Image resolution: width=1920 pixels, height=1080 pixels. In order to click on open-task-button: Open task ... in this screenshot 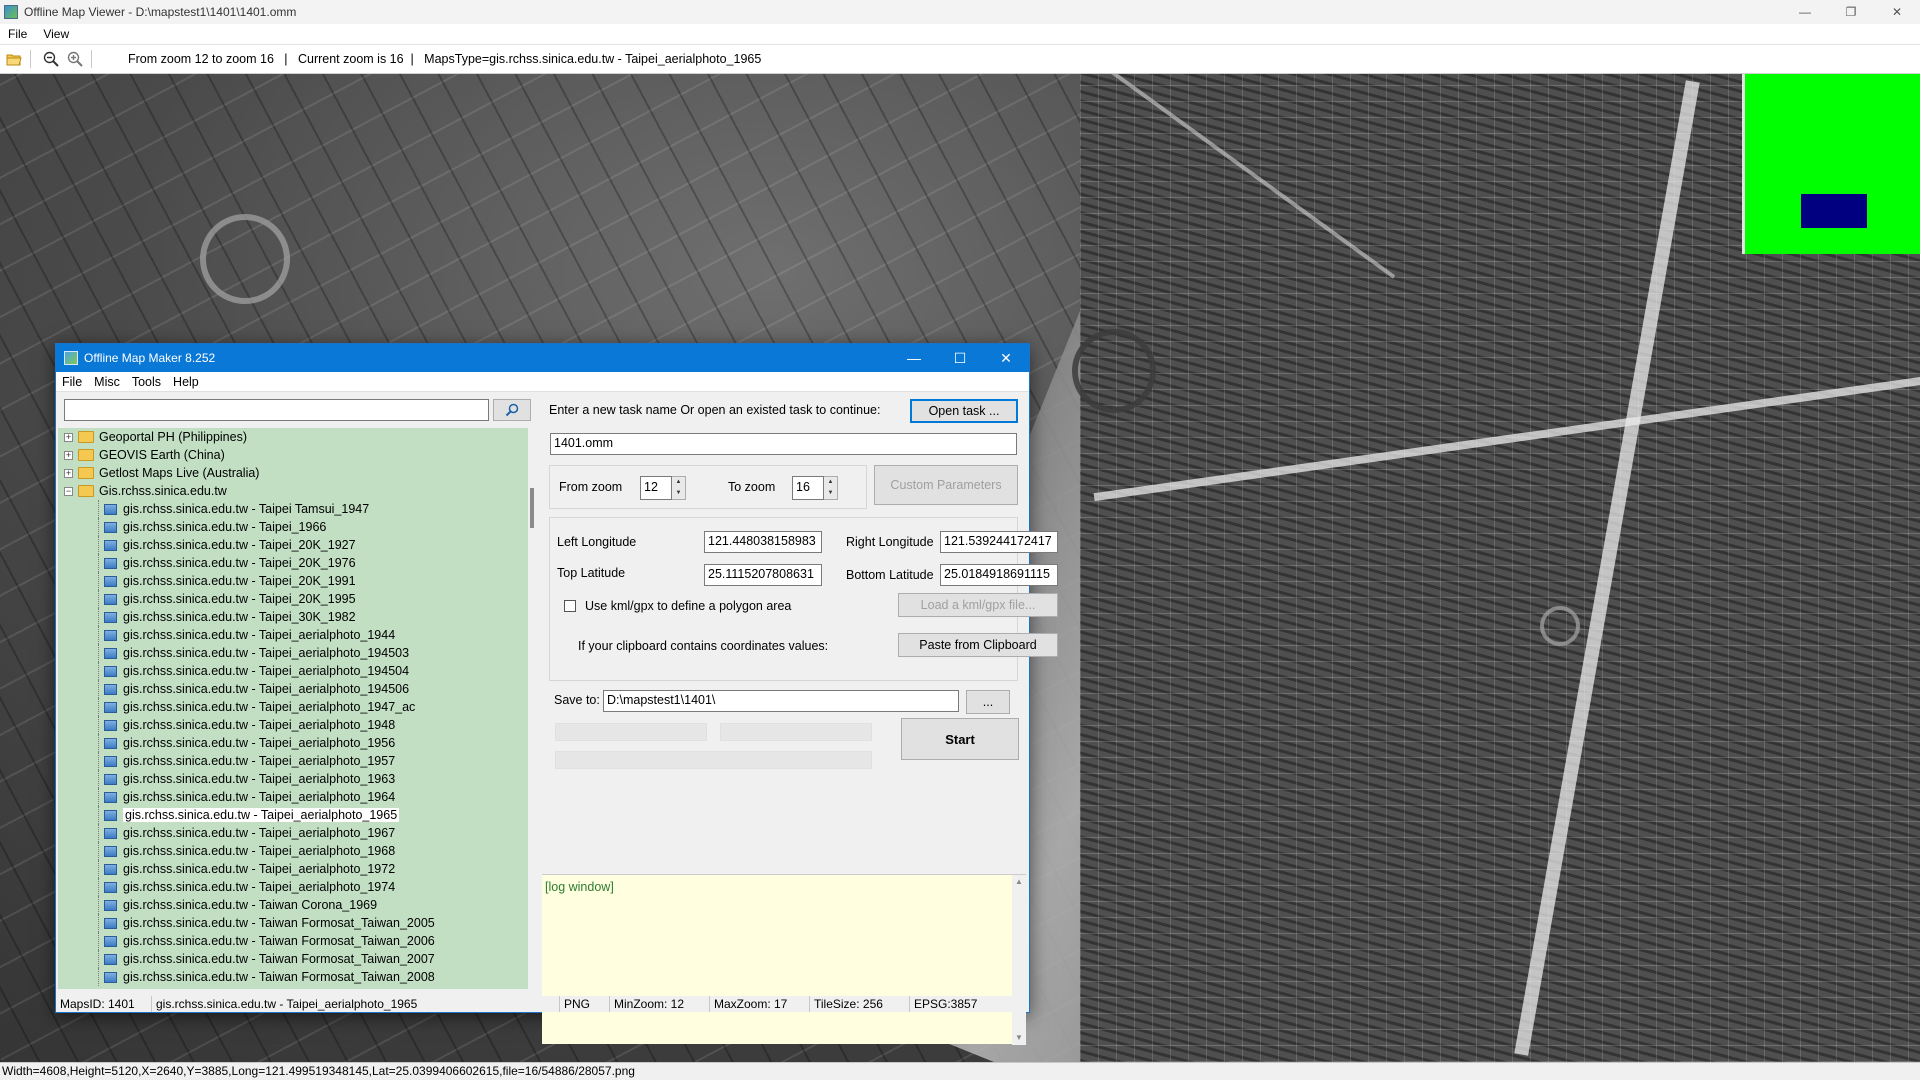, I will do `click(964, 411)`.